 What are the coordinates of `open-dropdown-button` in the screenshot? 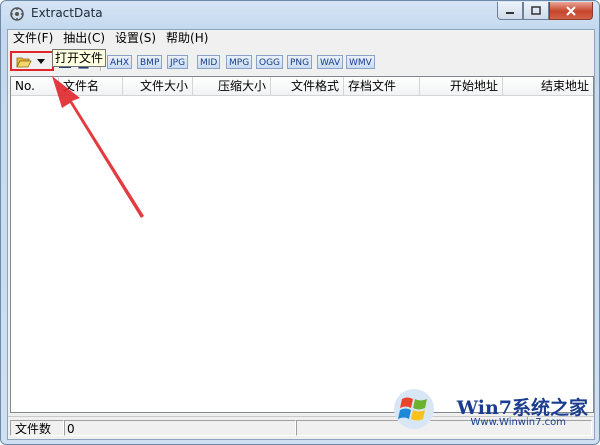 It's located at (41, 62).